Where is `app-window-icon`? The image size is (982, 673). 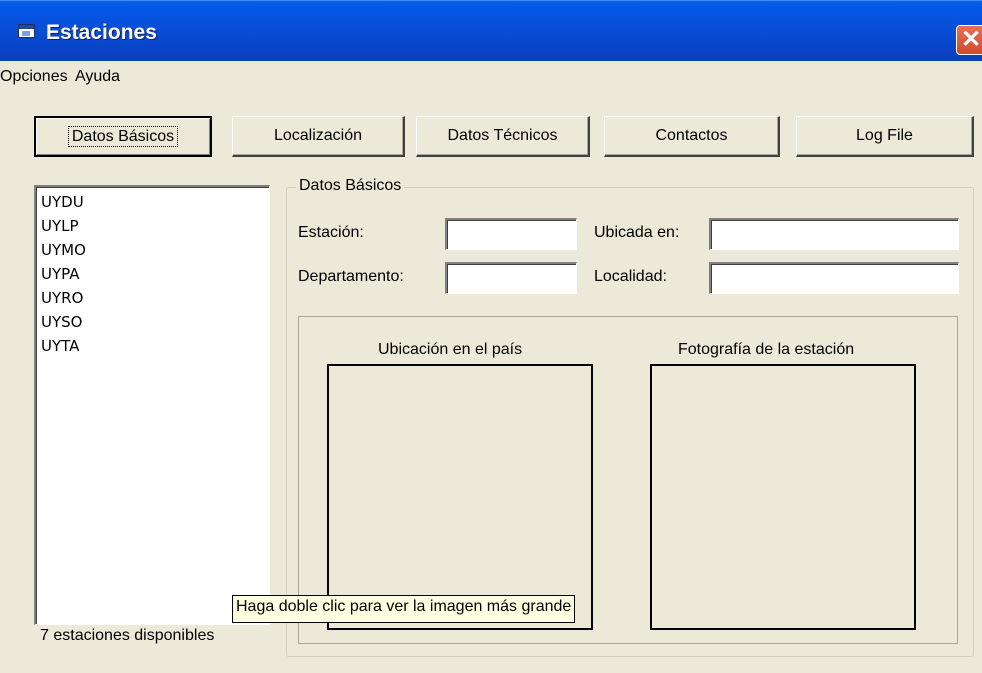 app-window-icon is located at coordinates (26, 31).